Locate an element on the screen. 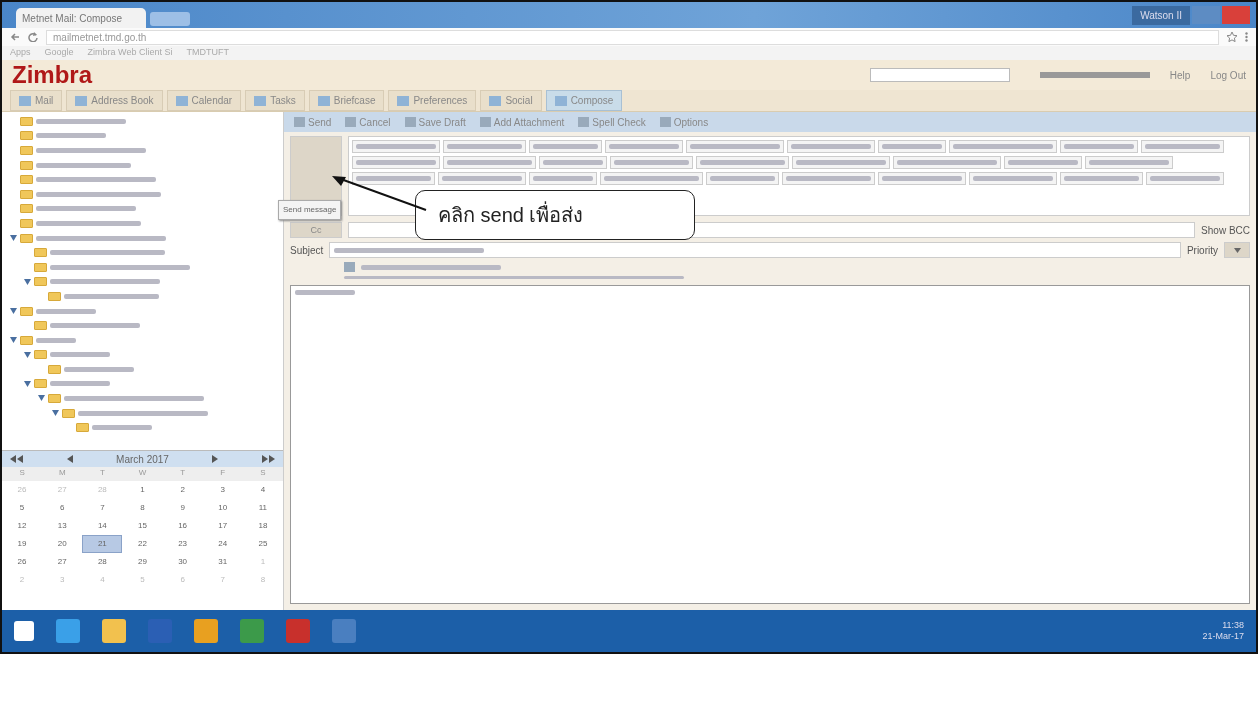 The width and height of the screenshot is (1258, 706). toolbar-button: Cancel is located at coordinates (368, 122).